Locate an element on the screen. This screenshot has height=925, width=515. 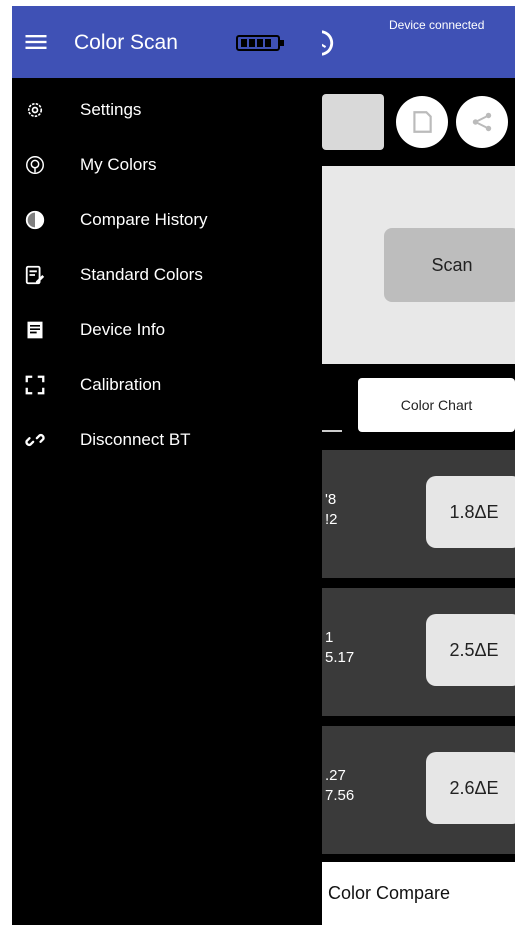
nav-item-label: My Colors is located at coordinates (118, 164).